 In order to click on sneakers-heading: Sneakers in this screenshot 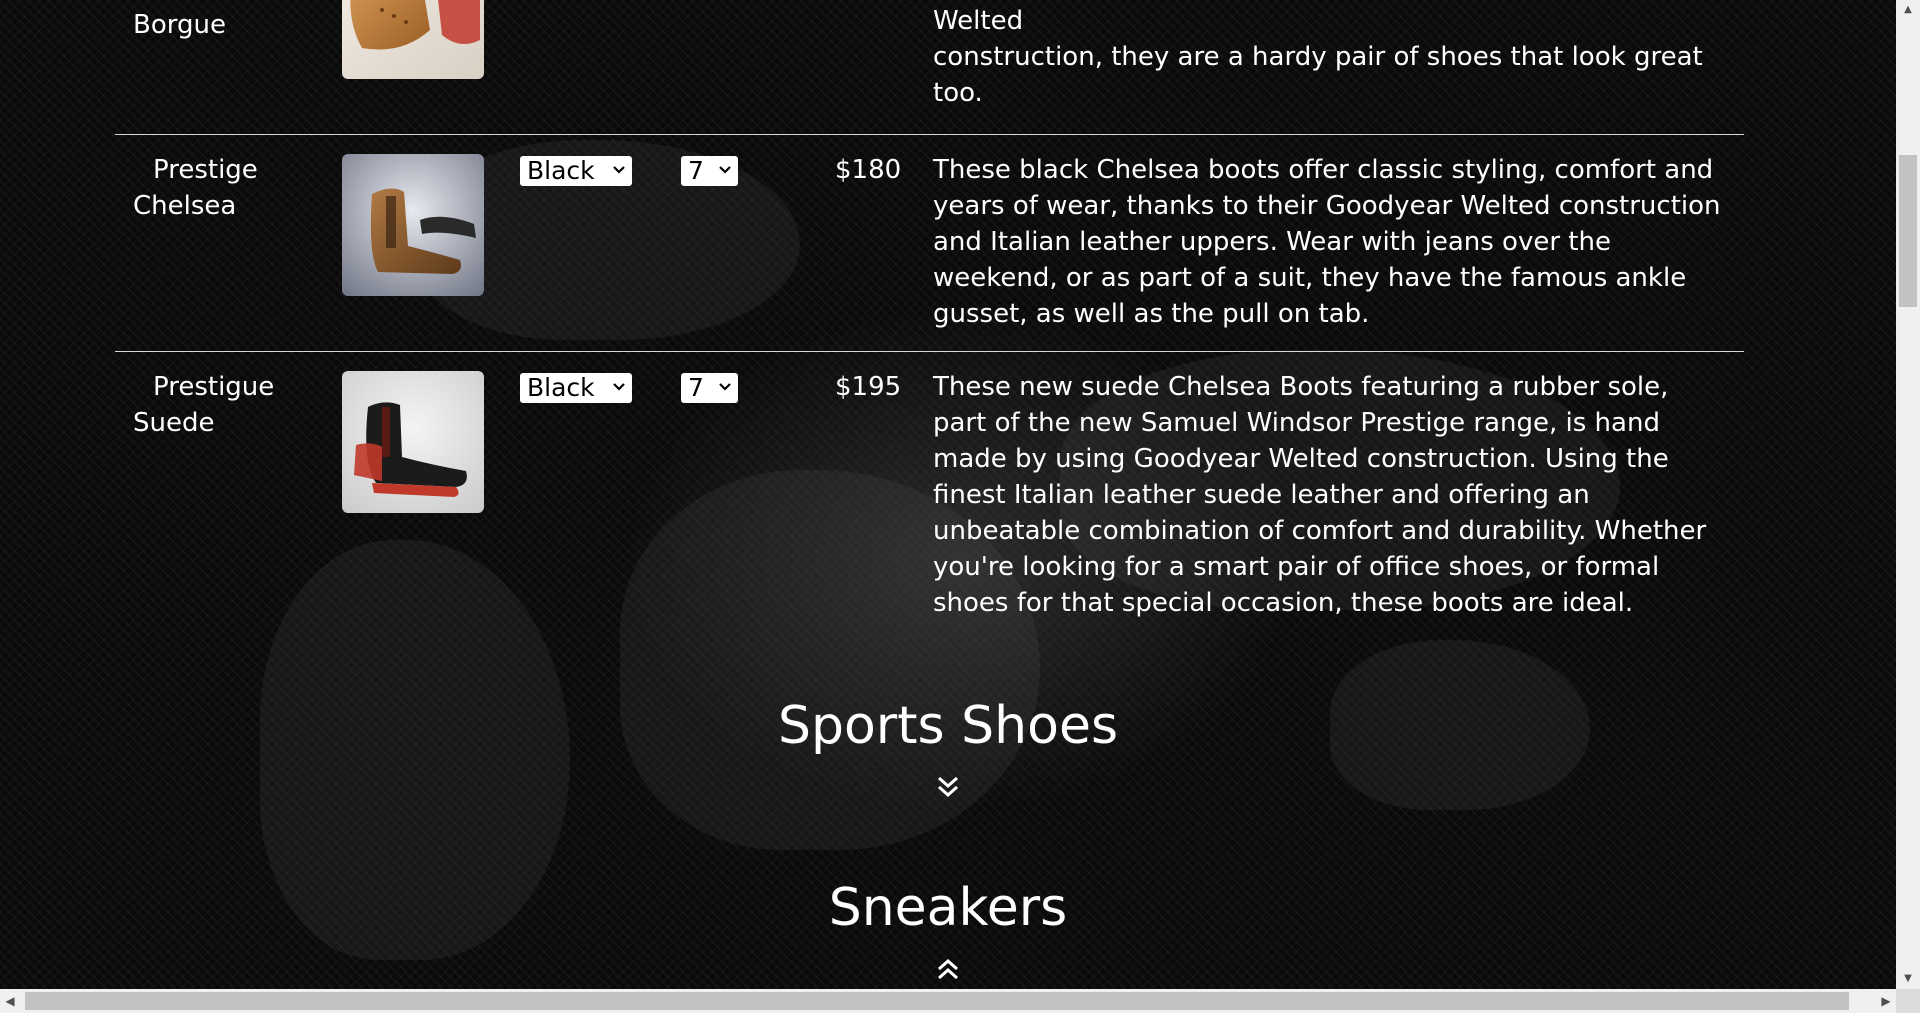, I will do `click(948, 908)`.